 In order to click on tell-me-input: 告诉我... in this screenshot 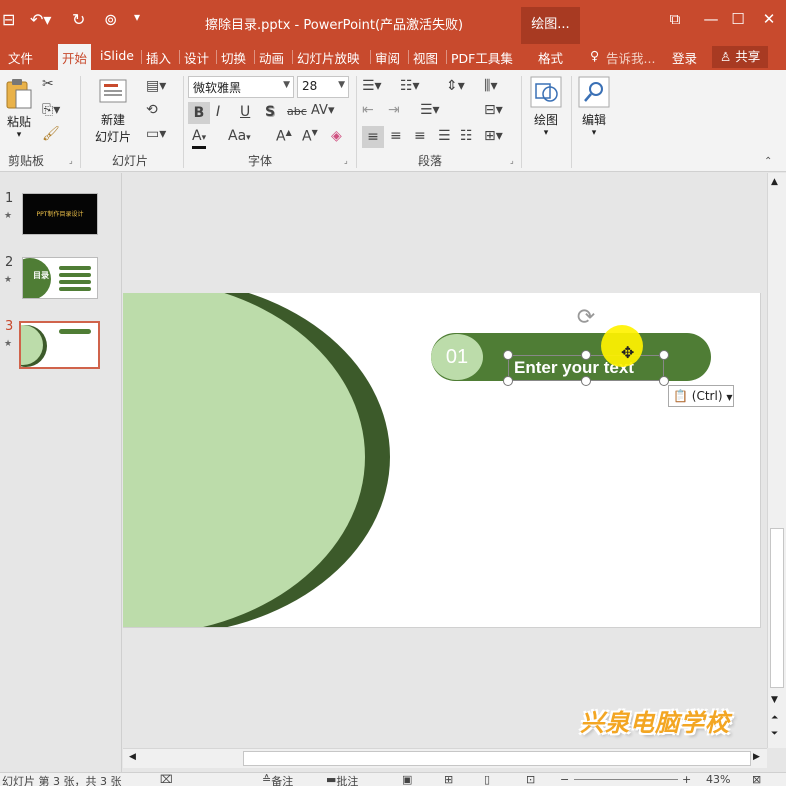, I will do `click(630, 57)`.